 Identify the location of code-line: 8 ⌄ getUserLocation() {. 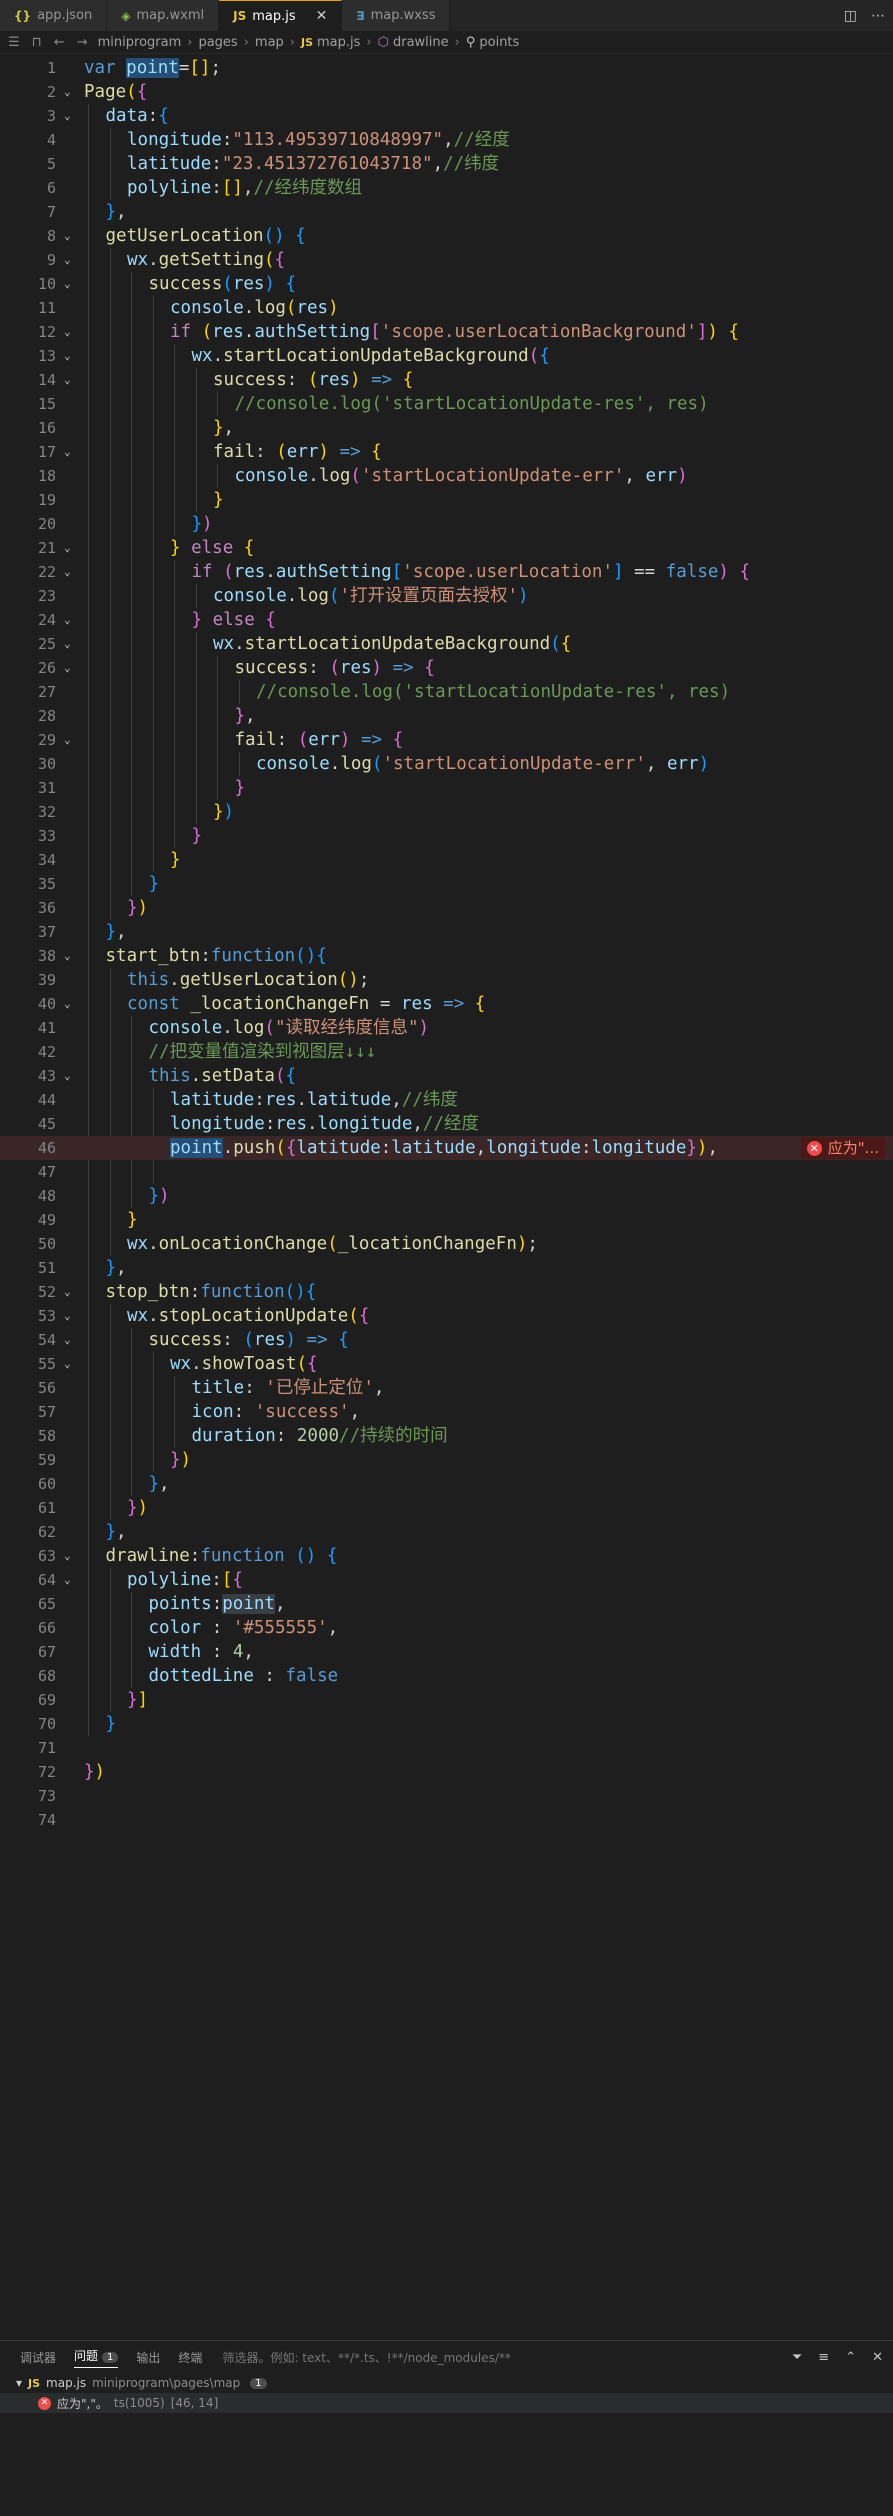
(446, 236).